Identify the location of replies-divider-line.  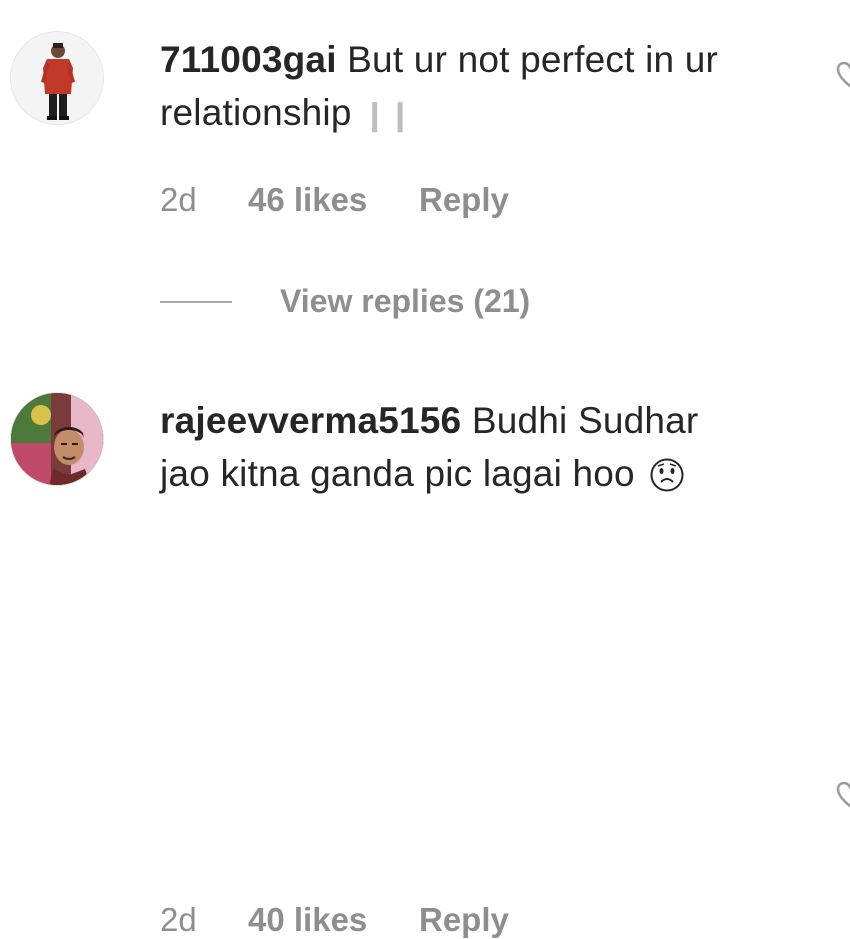
(196, 301).